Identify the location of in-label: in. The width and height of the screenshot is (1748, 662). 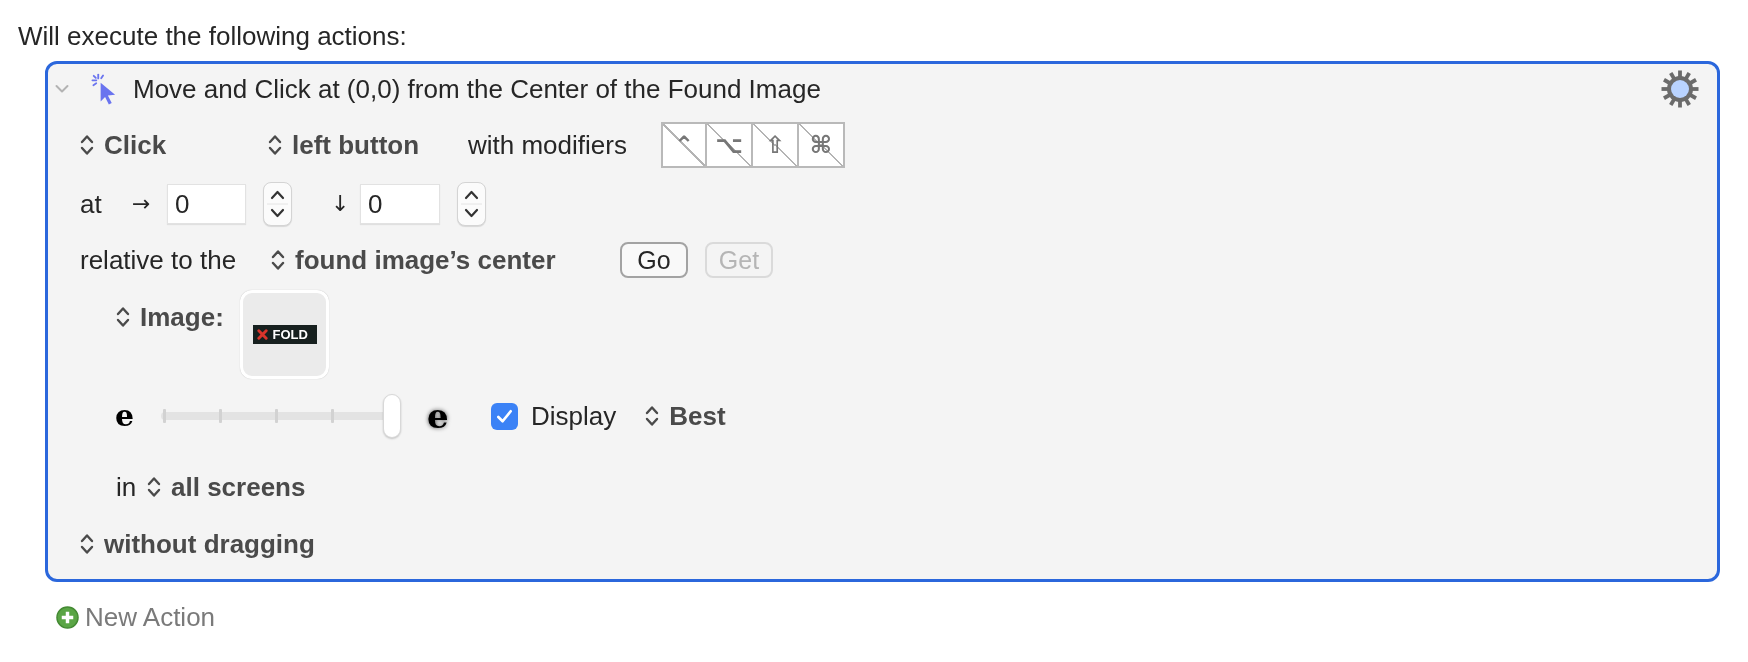
(126, 486).